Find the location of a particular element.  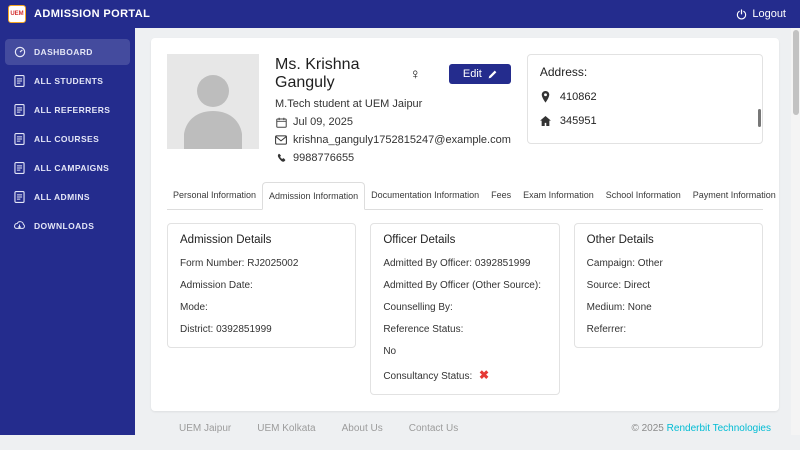

phone-icon is located at coordinates (281, 158).